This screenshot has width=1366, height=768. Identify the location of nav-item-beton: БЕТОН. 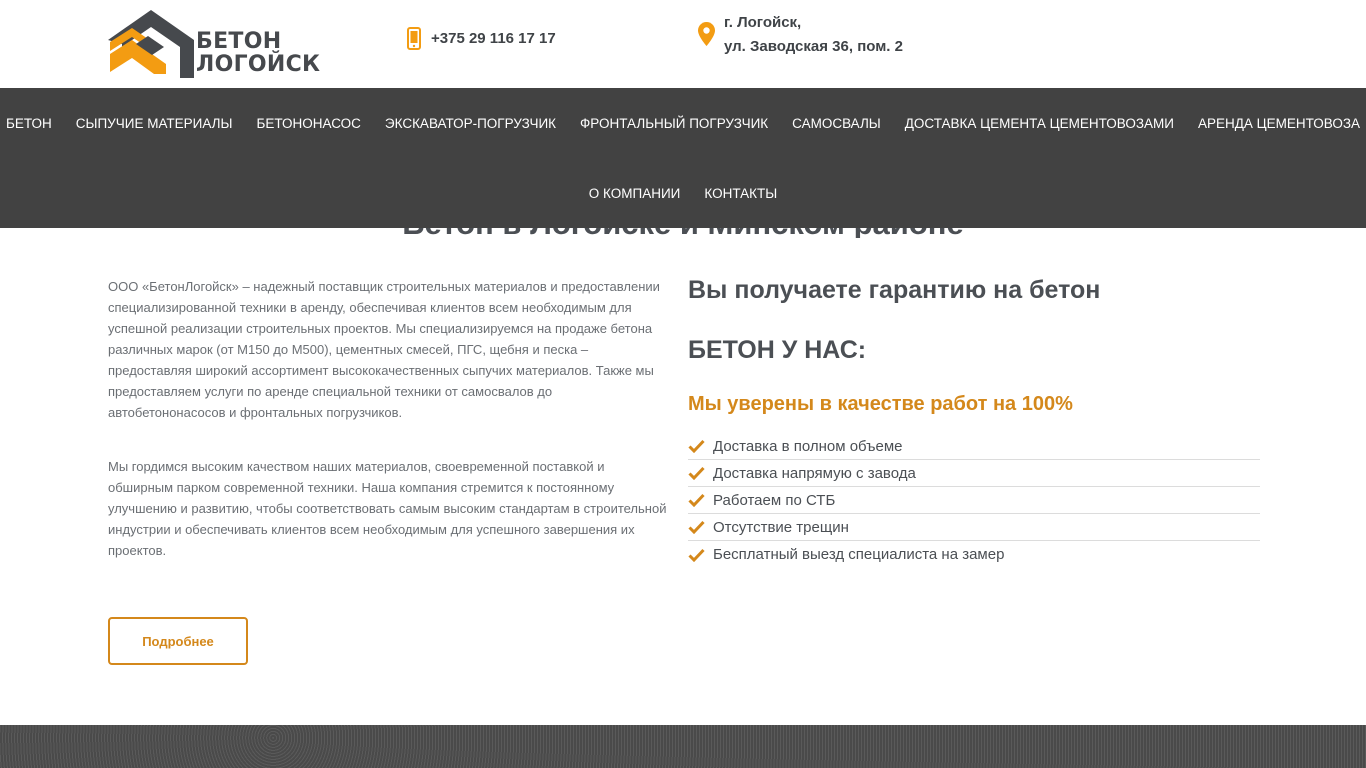
(32, 124).